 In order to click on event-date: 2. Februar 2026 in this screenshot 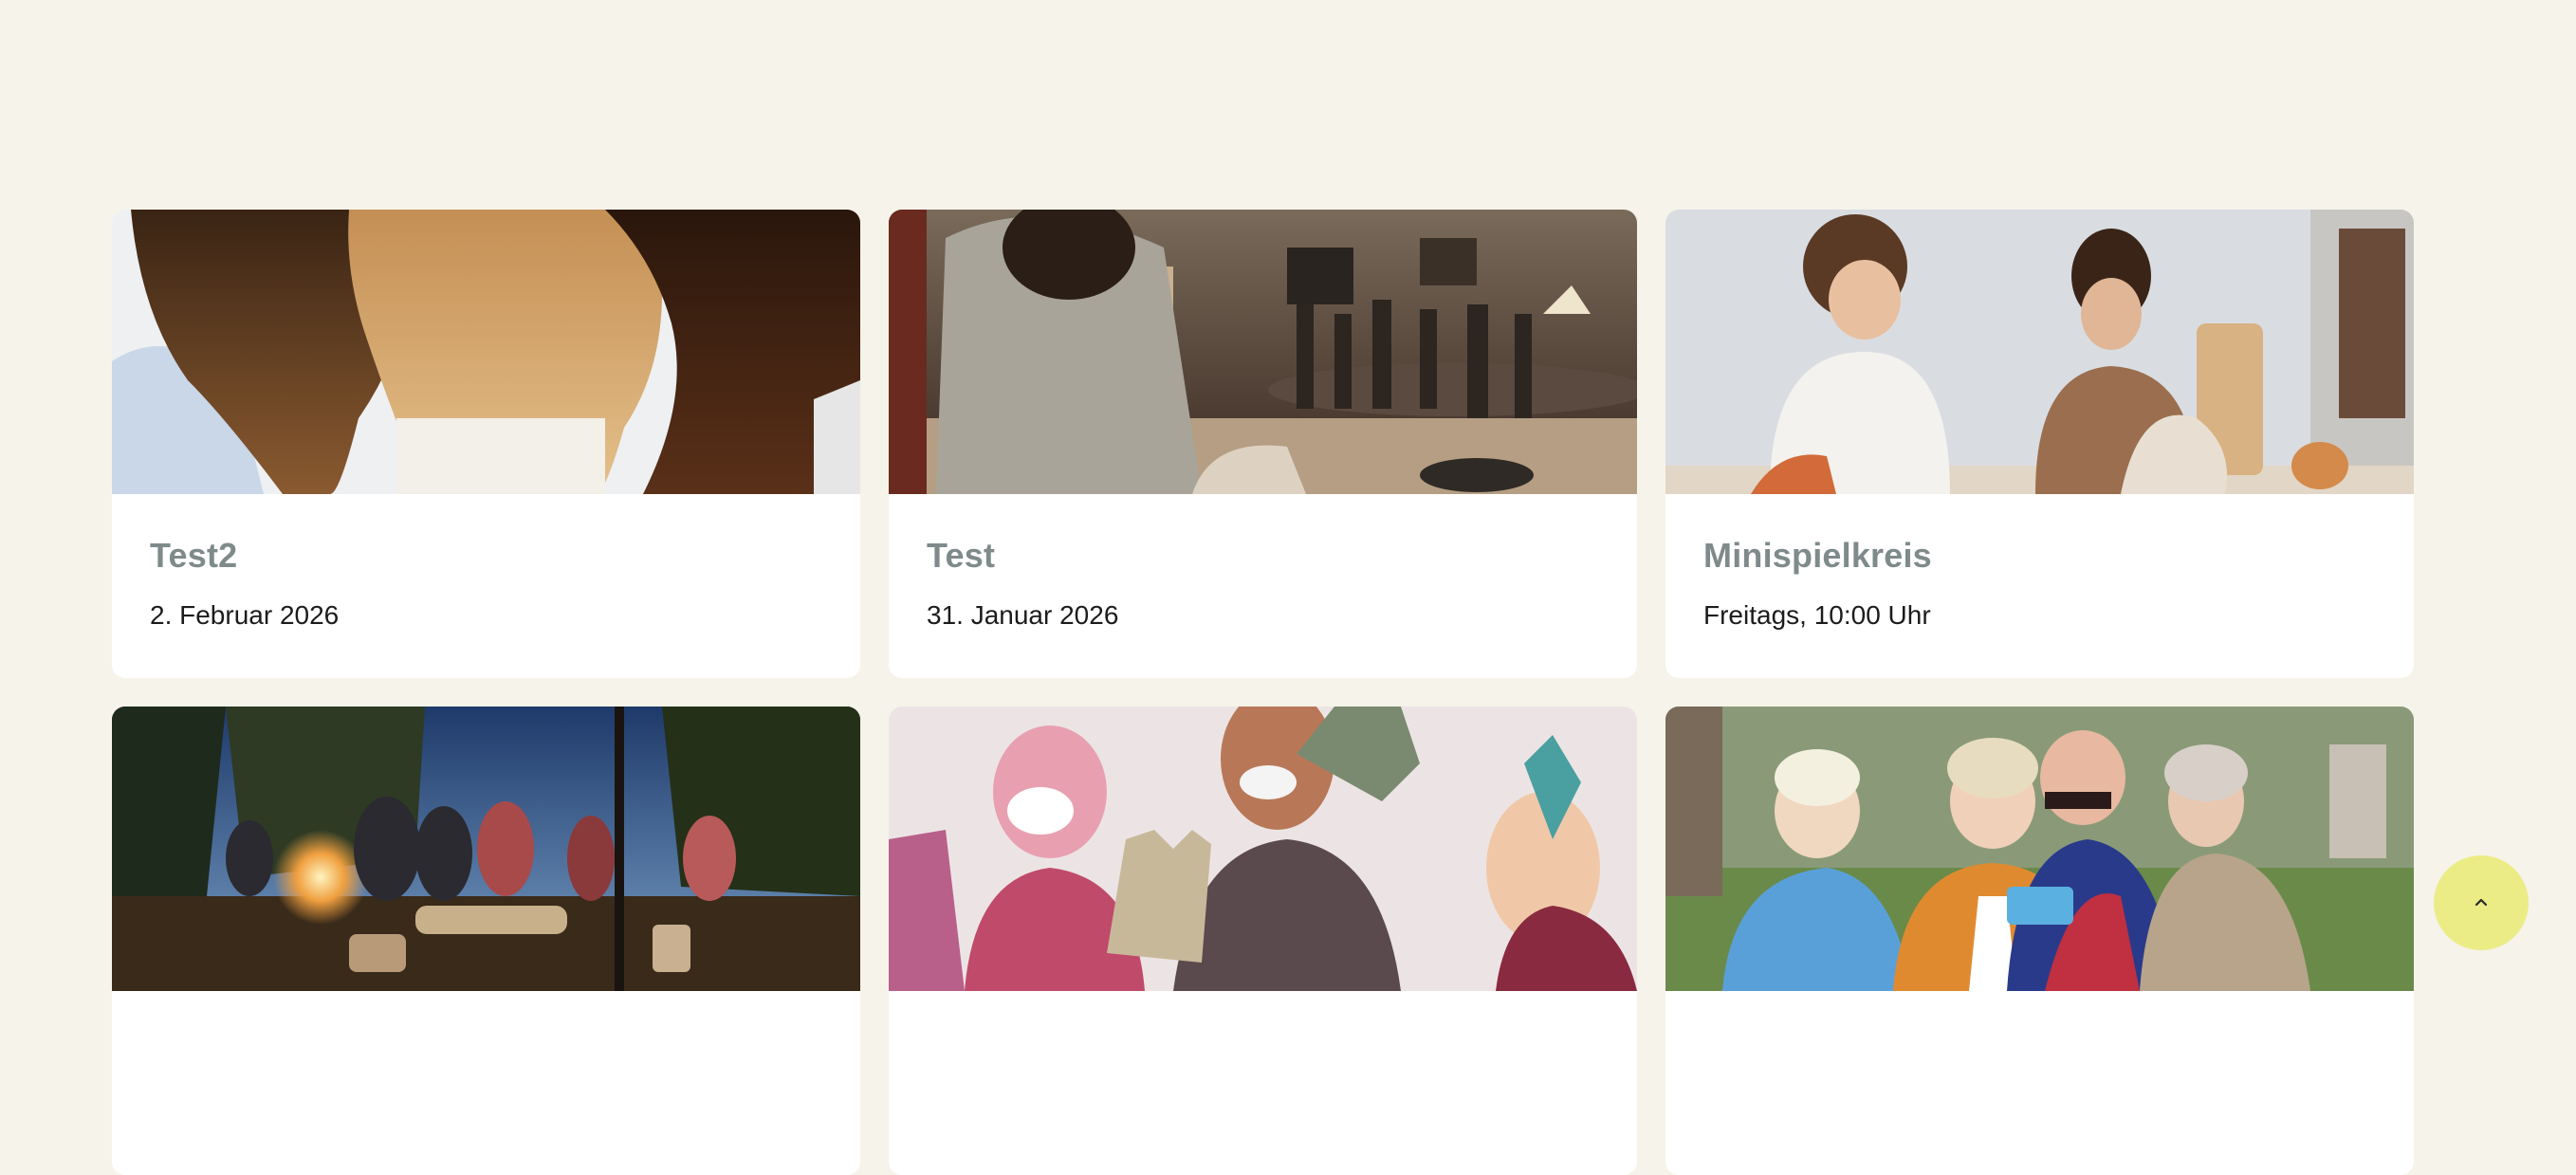, I will do `click(245, 615)`.